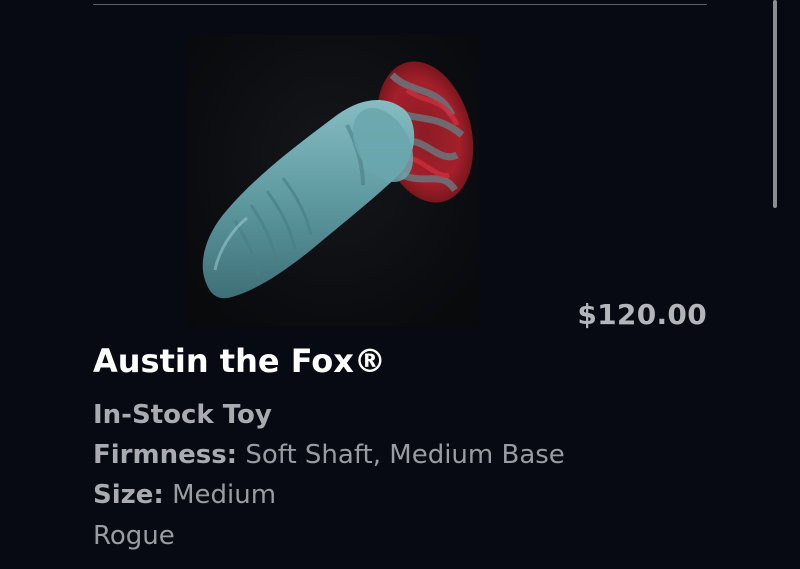  Describe the element at coordinates (224, 495) in the screenshot. I see `size-value: Medium` at that location.